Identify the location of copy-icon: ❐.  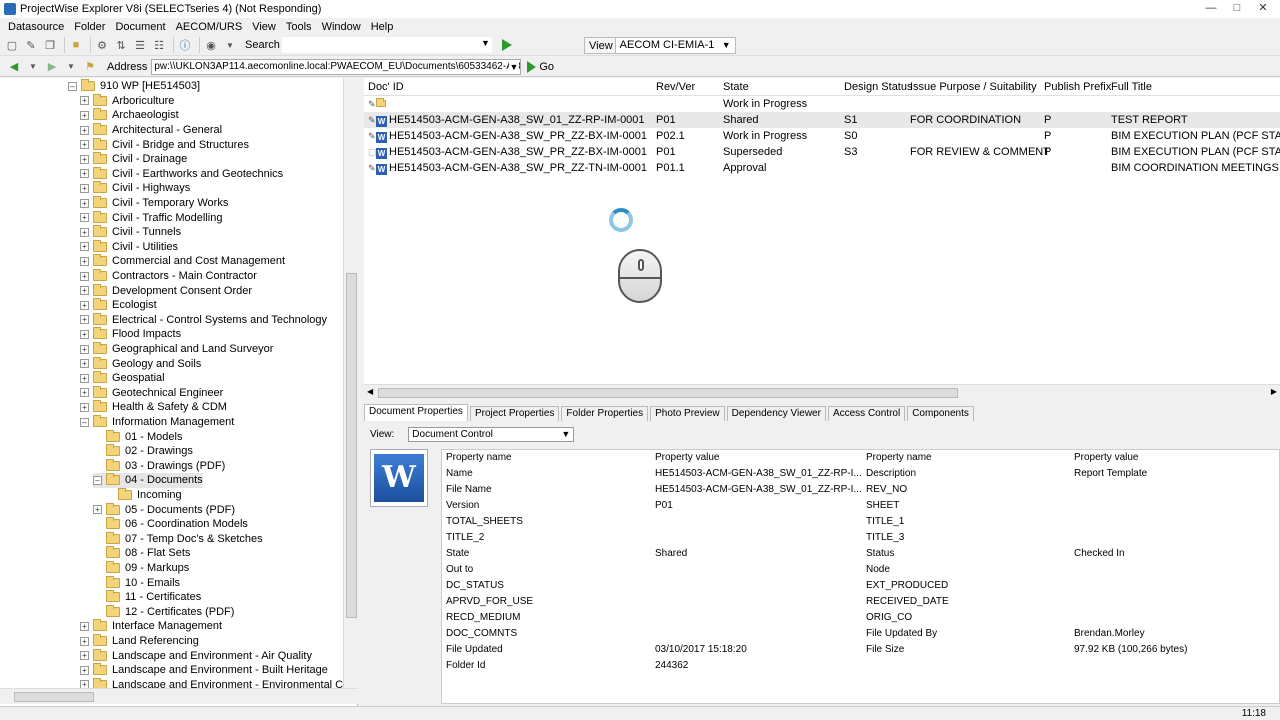
(50, 45).